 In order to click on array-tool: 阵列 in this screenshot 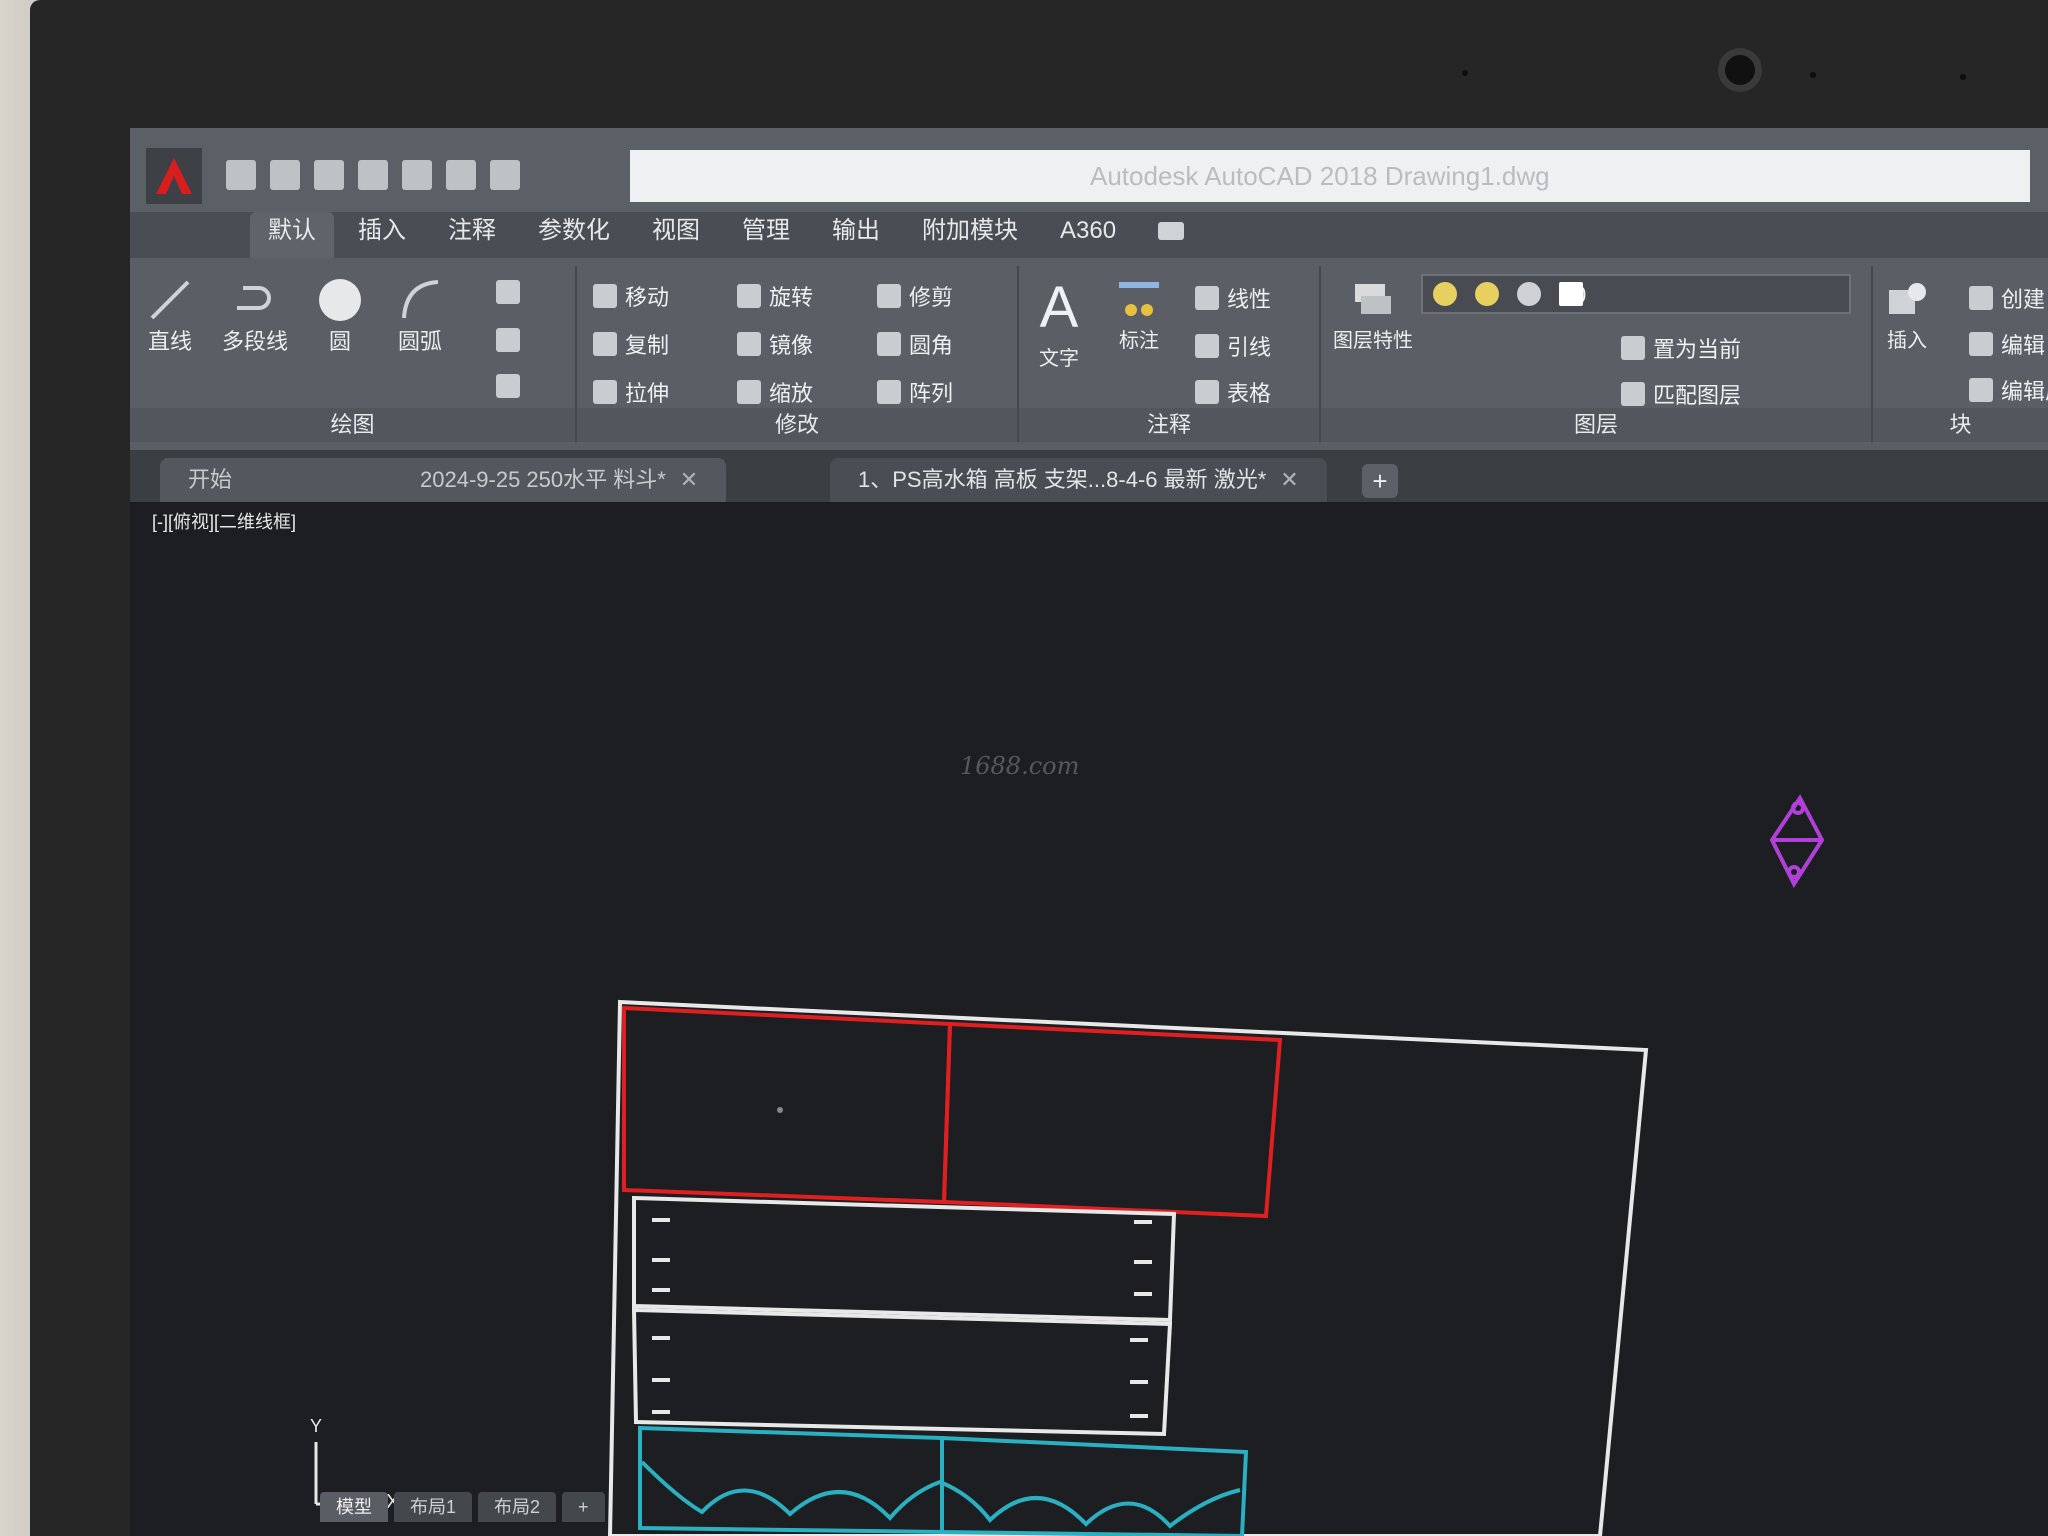, I will do `click(915, 392)`.